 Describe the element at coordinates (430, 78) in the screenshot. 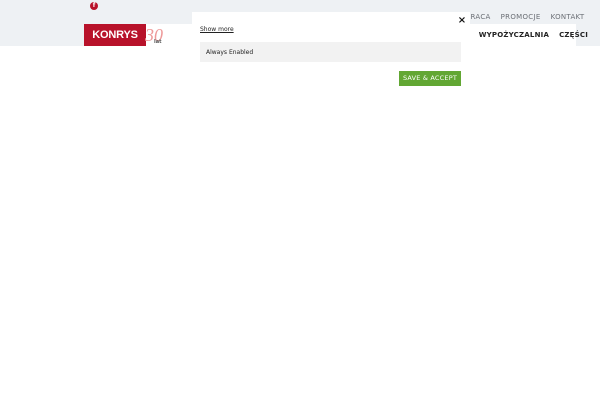

I see `save-accept-button: SAVE & ACCEPT` at that location.